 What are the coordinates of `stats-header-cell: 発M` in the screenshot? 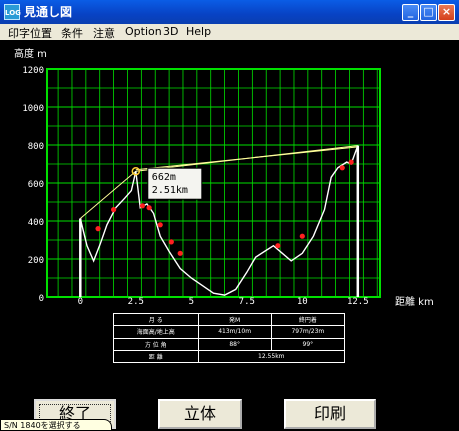 It's located at (234, 319).